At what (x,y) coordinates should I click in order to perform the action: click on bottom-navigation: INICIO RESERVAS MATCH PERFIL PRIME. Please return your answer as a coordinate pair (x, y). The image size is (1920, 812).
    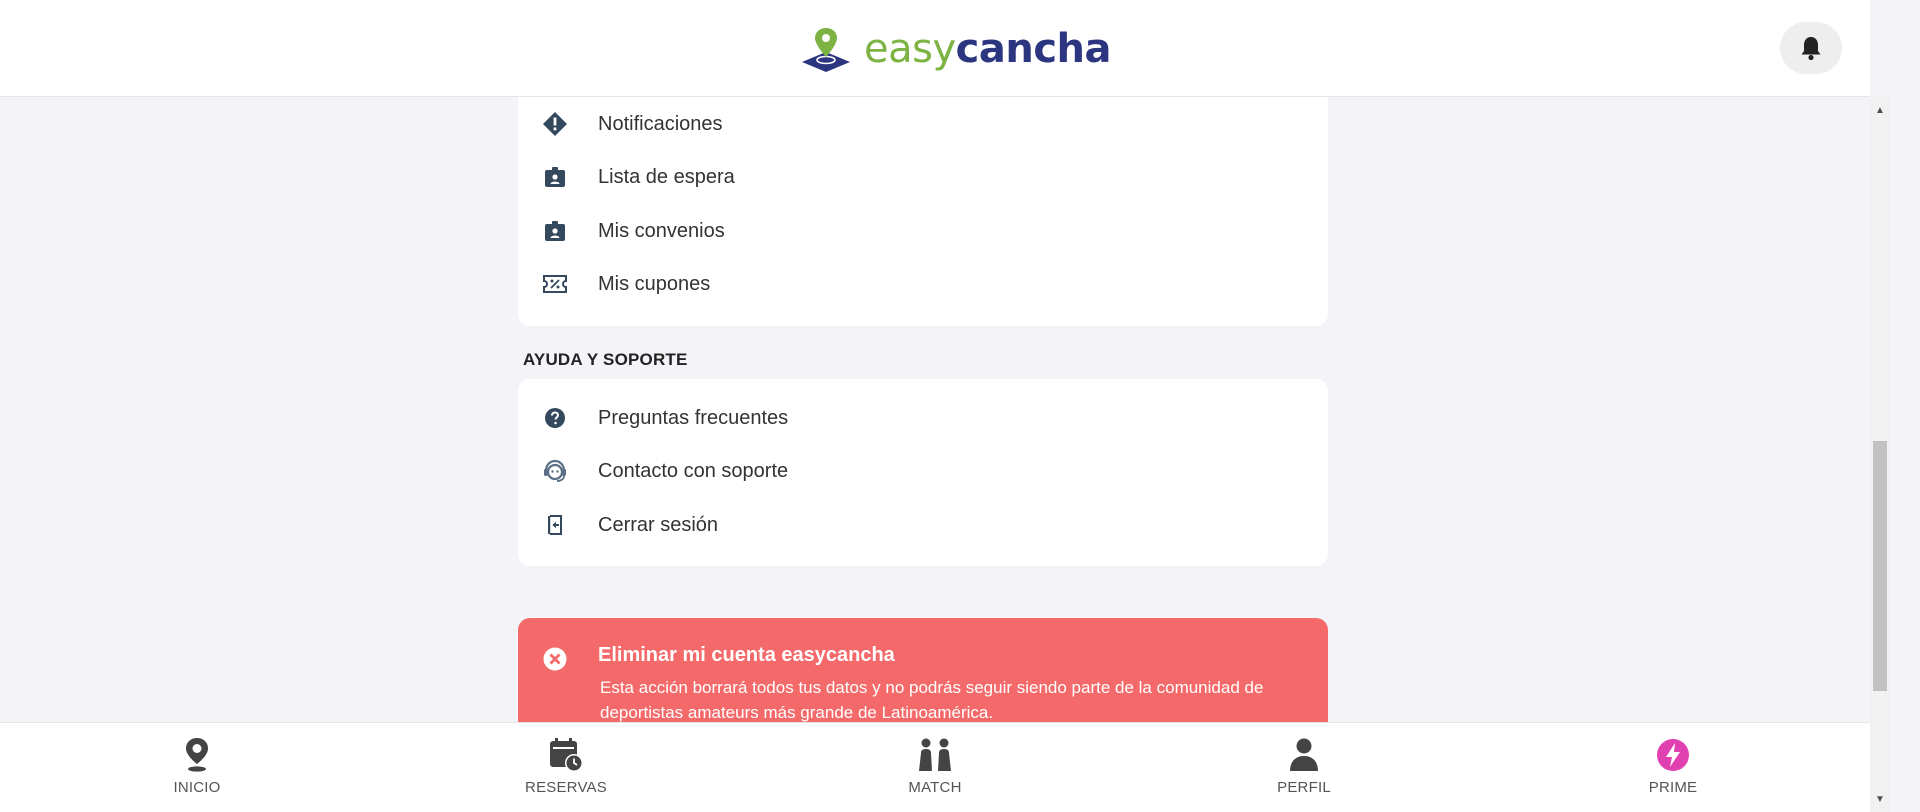
    Looking at the image, I should click on (935, 767).